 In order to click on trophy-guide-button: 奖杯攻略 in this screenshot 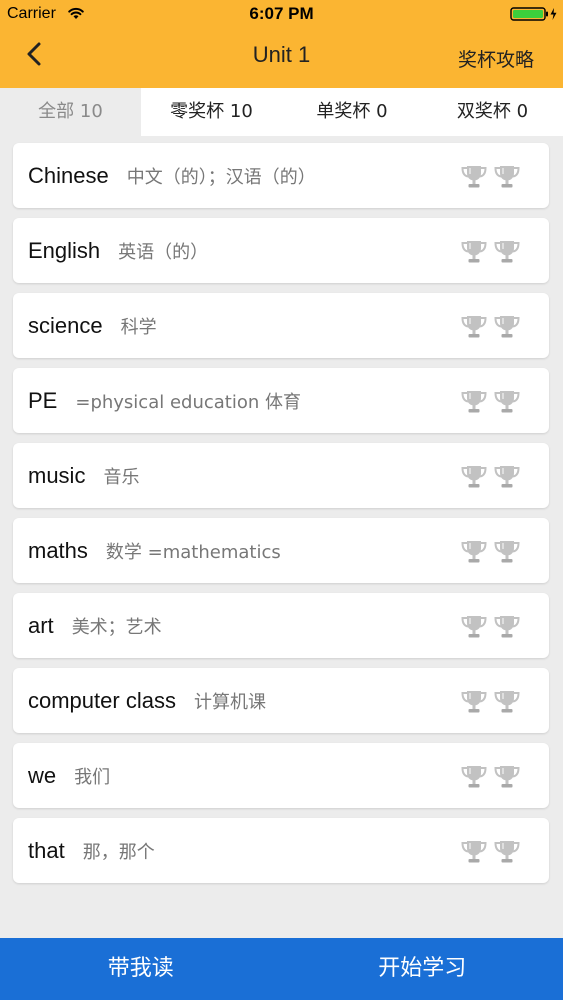, I will do `click(496, 58)`.